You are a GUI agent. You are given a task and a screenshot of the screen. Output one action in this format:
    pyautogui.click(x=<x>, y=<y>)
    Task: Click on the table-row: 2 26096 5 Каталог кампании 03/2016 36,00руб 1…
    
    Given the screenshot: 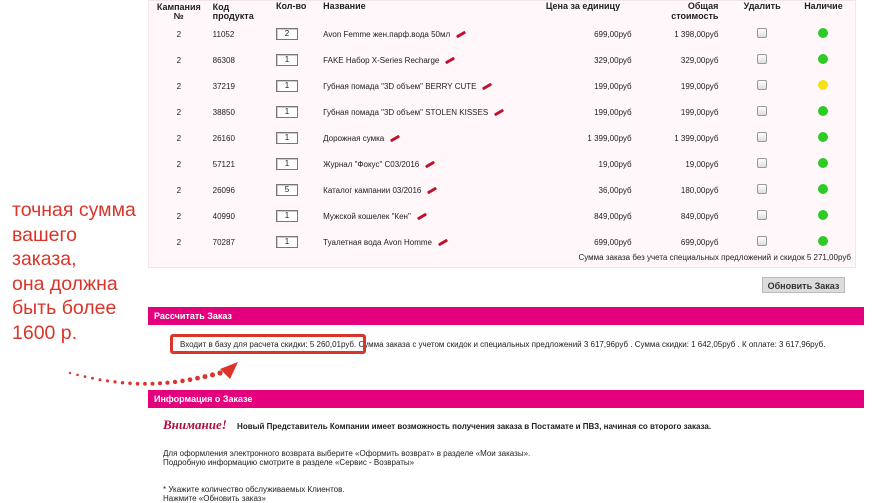 What is the action you would take?
    pyautogui.click(x=503, y=190)
    